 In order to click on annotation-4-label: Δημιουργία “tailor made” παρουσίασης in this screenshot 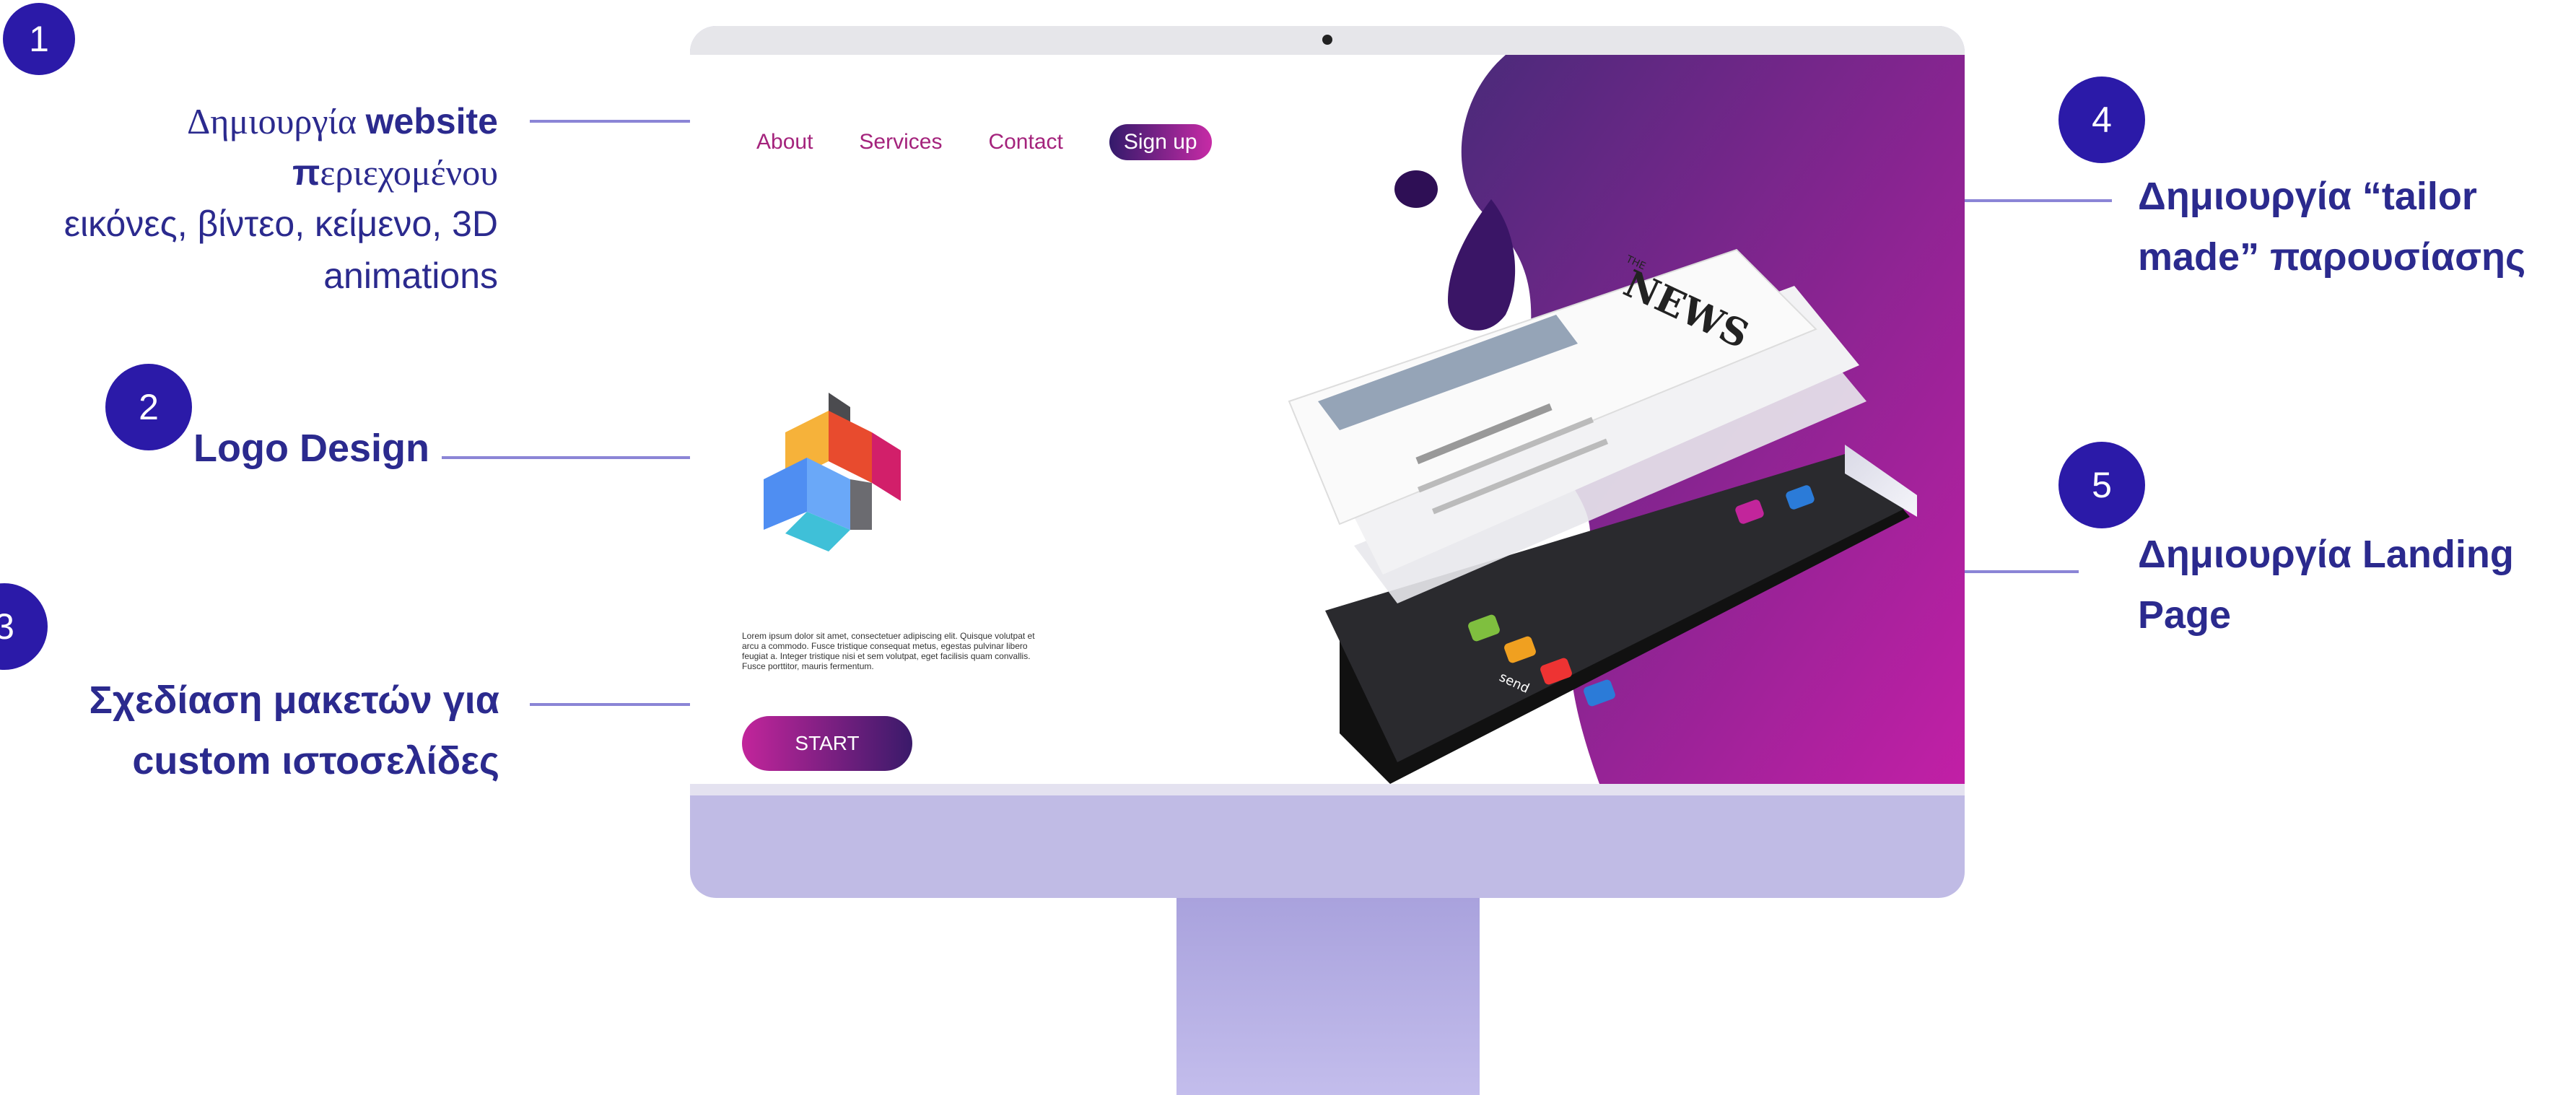, I will do `click(2331, 227)`.